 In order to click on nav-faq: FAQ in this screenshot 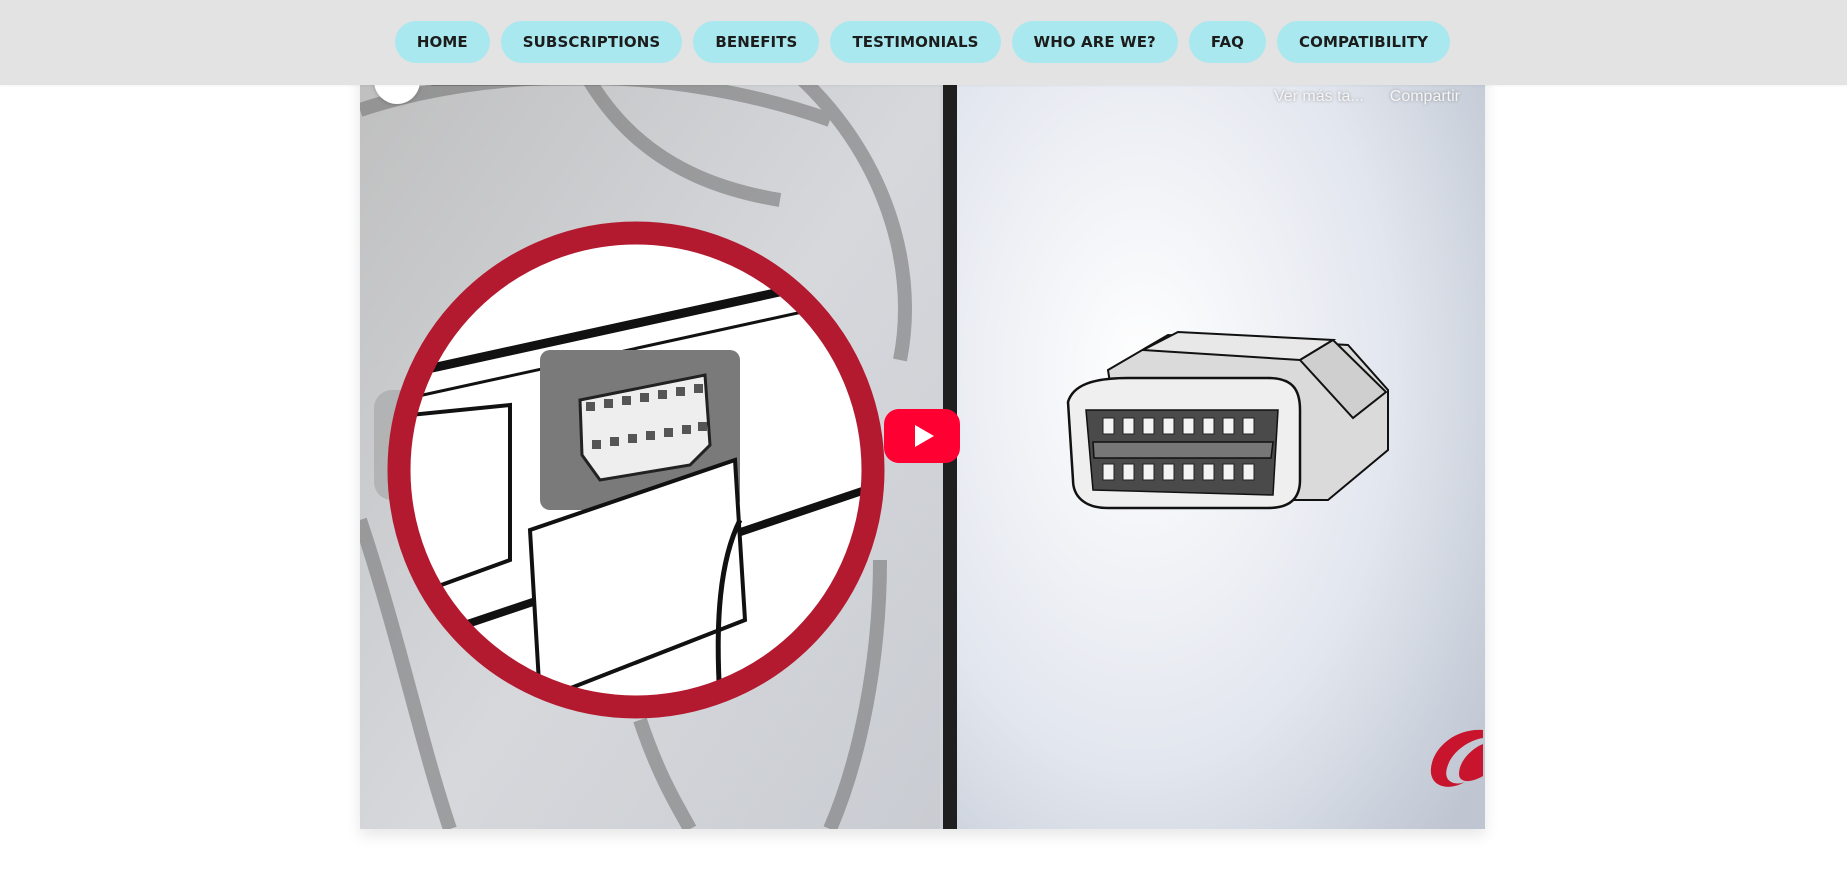, I will do `click(1227, 42)`.